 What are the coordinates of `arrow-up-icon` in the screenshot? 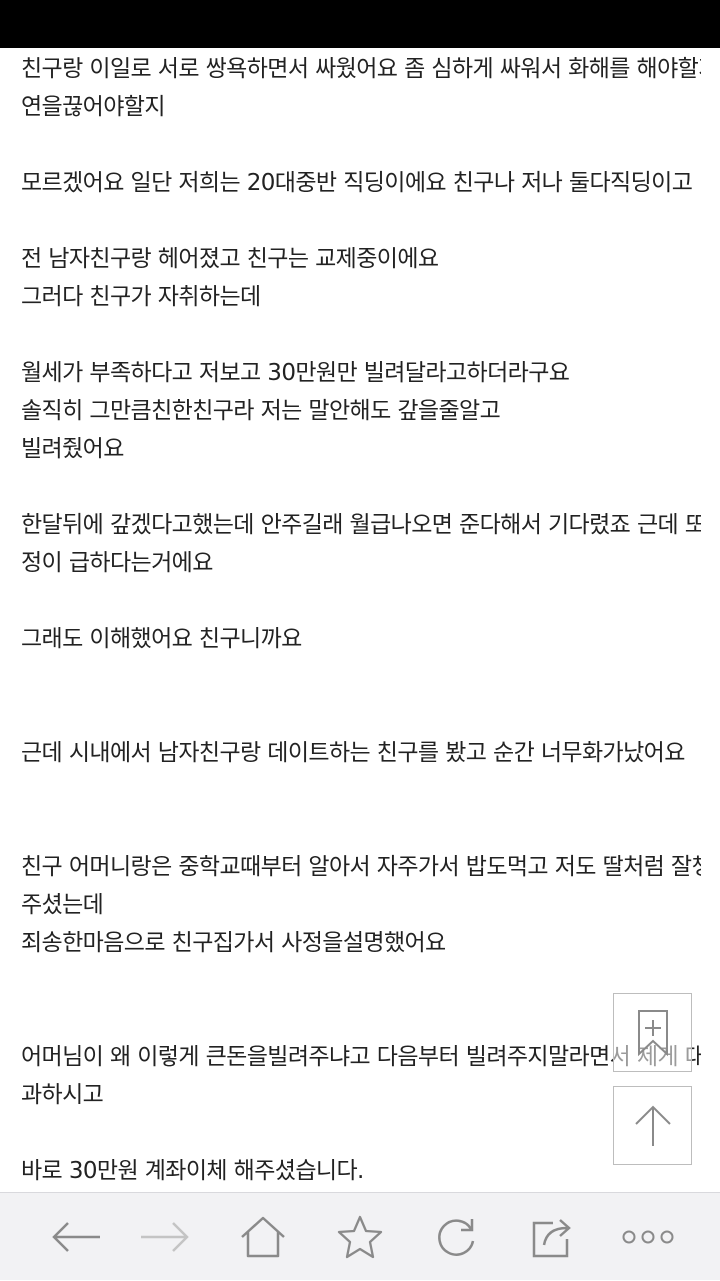 It's located at (652, 1125).